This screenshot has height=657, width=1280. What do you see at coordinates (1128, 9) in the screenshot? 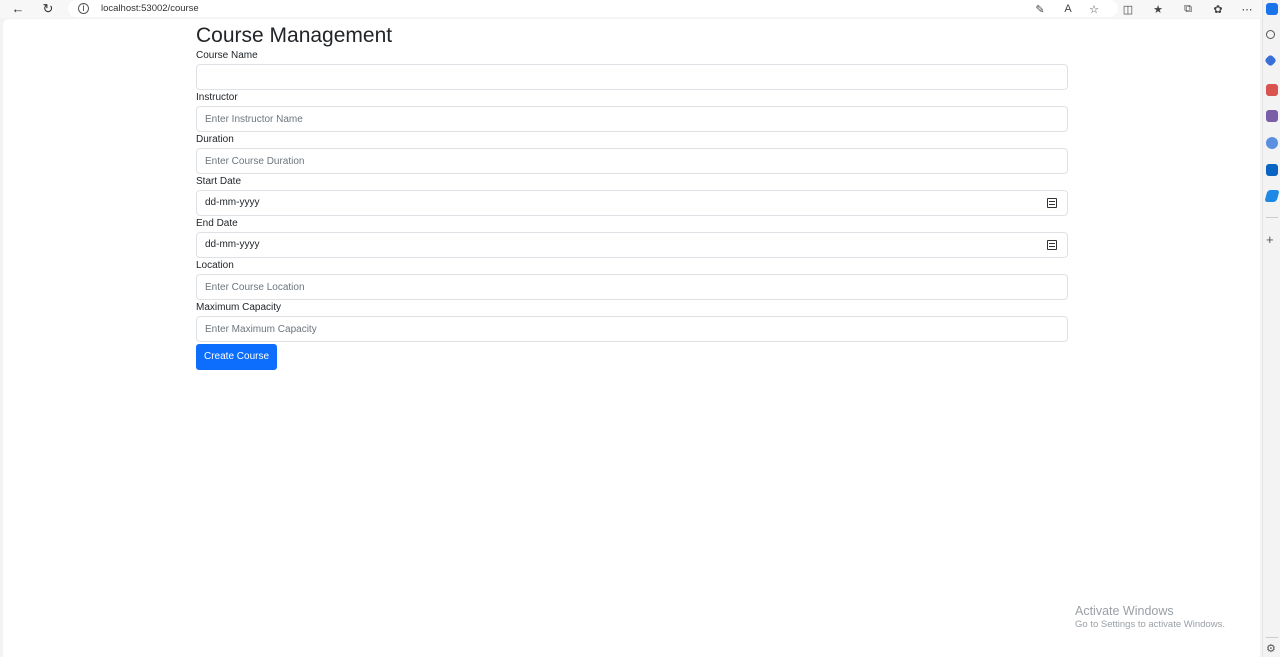
I see `split-screen-icon: ◫` at bounding box center [1128, 9].